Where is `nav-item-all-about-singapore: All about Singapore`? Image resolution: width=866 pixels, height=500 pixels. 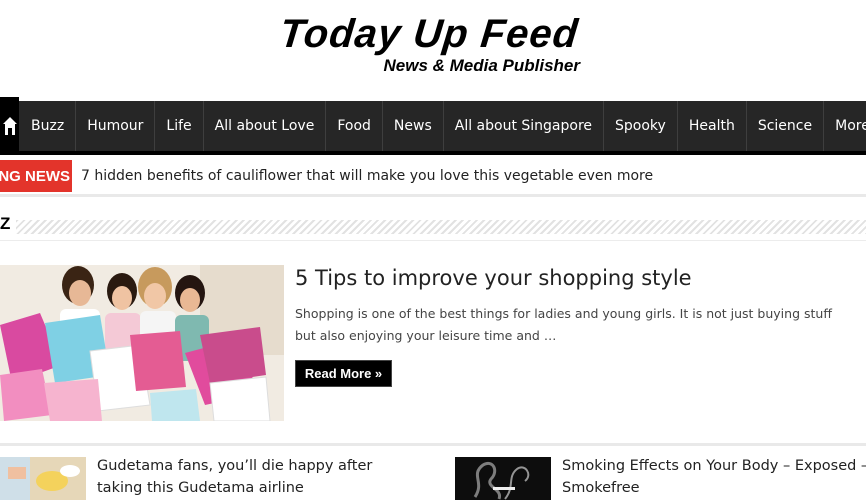
nav-item-all-about-singapore: All about Singapore is located at coordinates (524, 126).